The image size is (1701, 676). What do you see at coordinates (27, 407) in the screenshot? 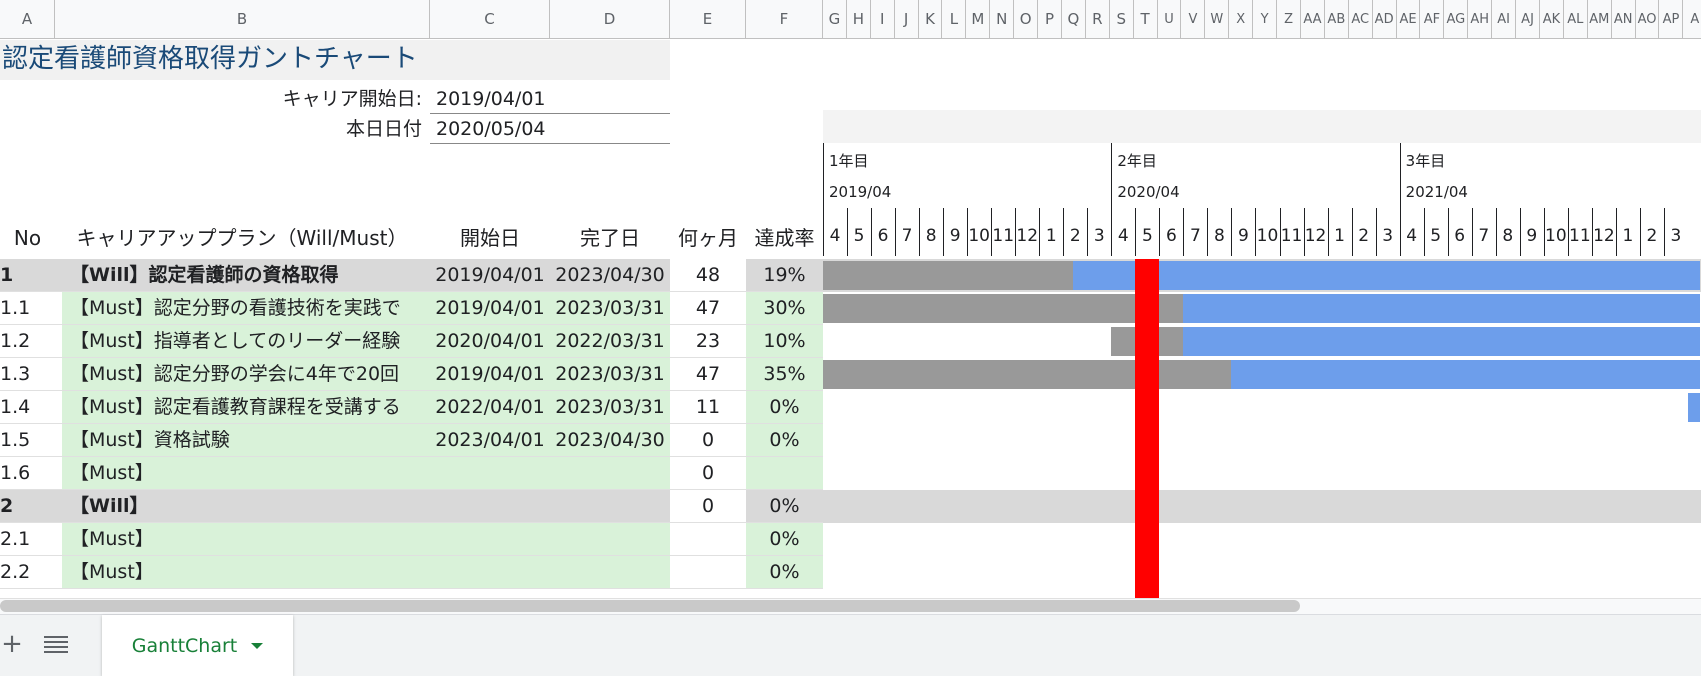
I see `row-no: 1.4` at bounding box center [27, 407].